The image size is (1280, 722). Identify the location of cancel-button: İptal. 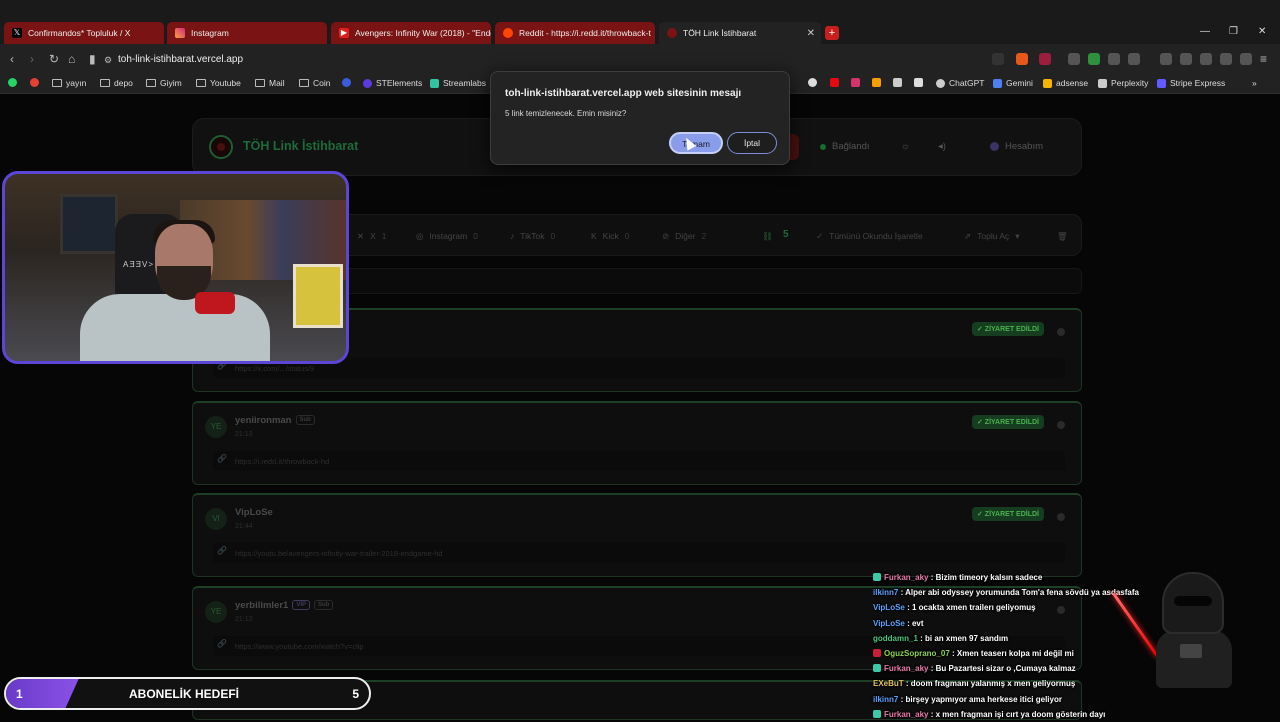
(752, 143).